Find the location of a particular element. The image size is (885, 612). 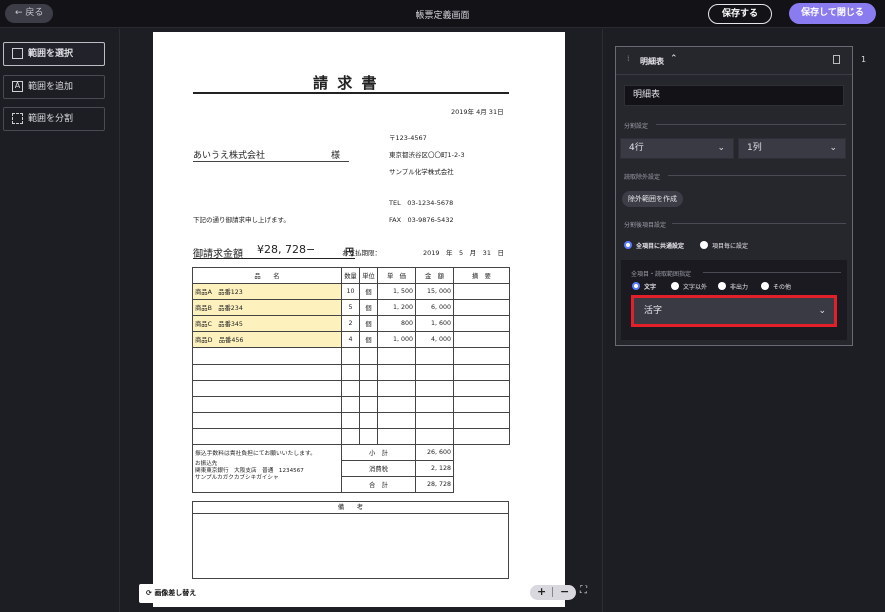

row-qty: 10 is located at coordinates (350, 292).